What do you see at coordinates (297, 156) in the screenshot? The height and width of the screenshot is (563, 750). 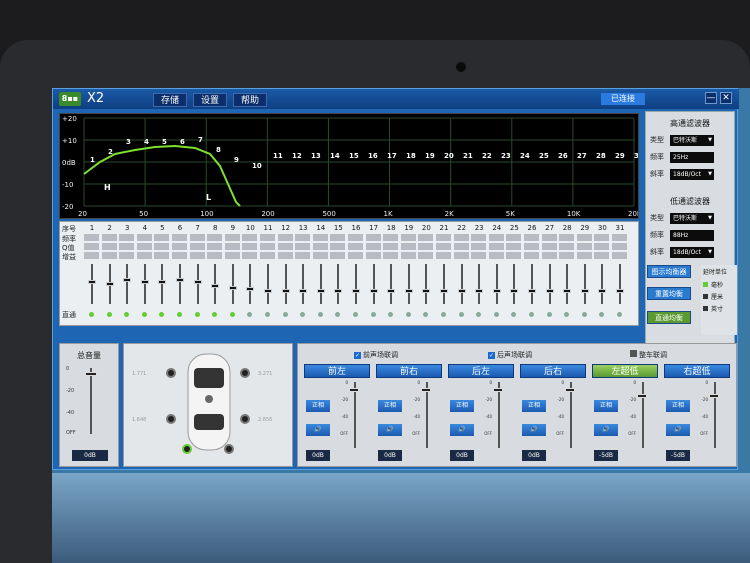 I see `band-marker-12: 12` at bounding box center [297, 156].